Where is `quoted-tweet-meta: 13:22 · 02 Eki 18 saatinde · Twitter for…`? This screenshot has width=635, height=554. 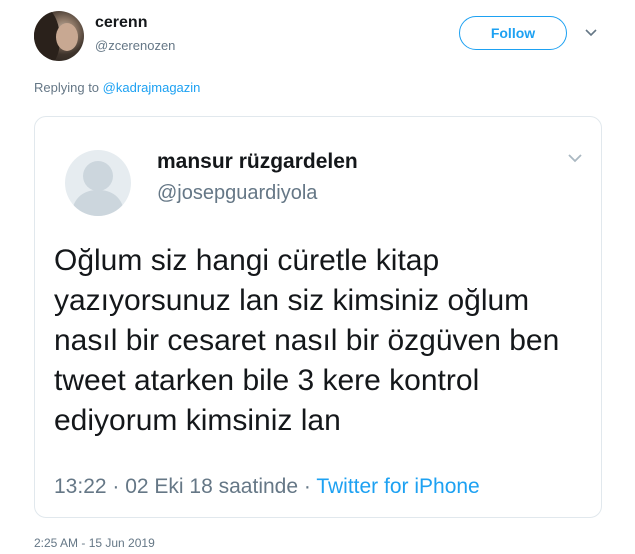 quoted-tweet-meta: 13:22 · 02 Eki 18 saatinde · Twitter for… is located at coordinates (267, 487).